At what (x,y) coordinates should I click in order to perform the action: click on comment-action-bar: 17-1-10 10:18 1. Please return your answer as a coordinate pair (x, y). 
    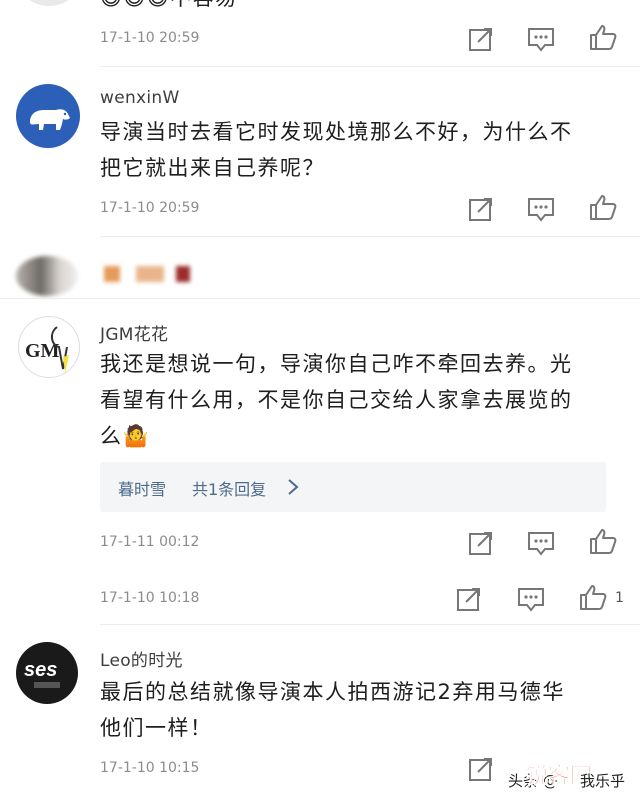
    Looking at the image, I should click on (320, 597).